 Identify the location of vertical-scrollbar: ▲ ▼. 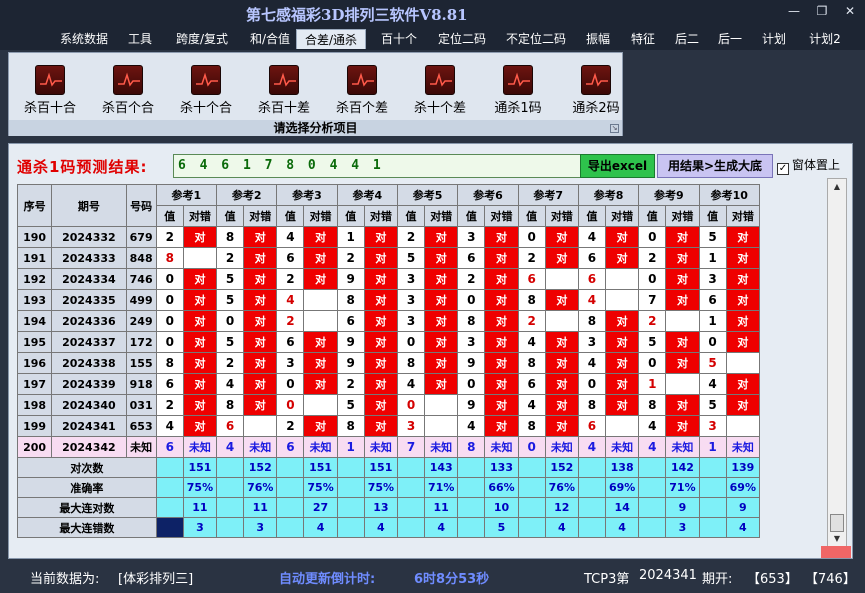
(837, 363).